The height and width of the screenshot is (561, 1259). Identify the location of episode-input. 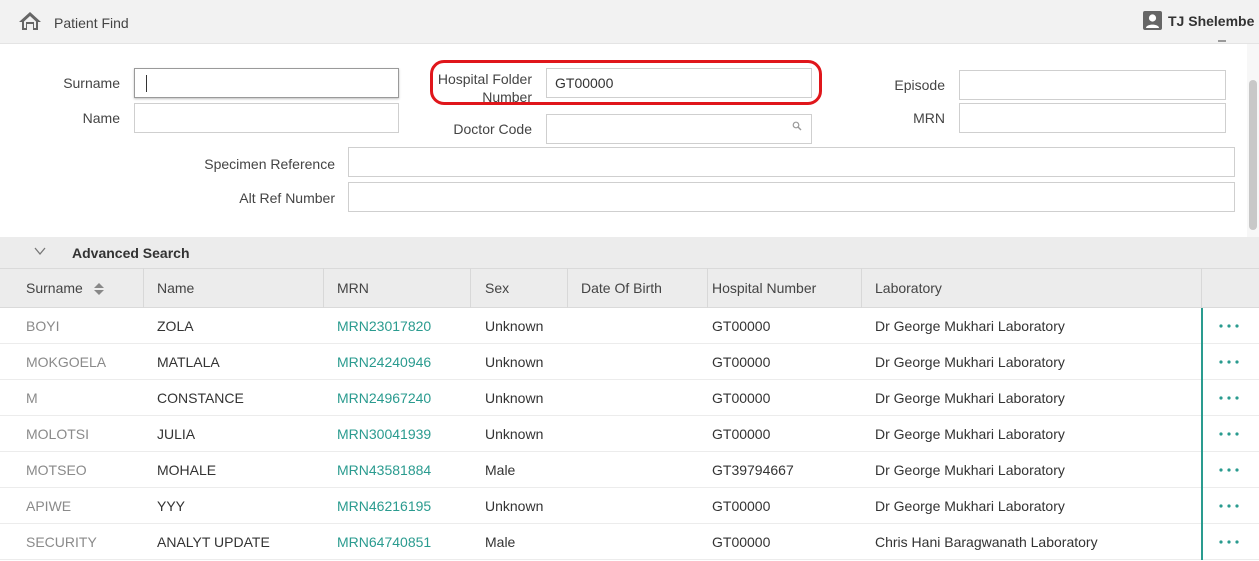
(1092, 85).